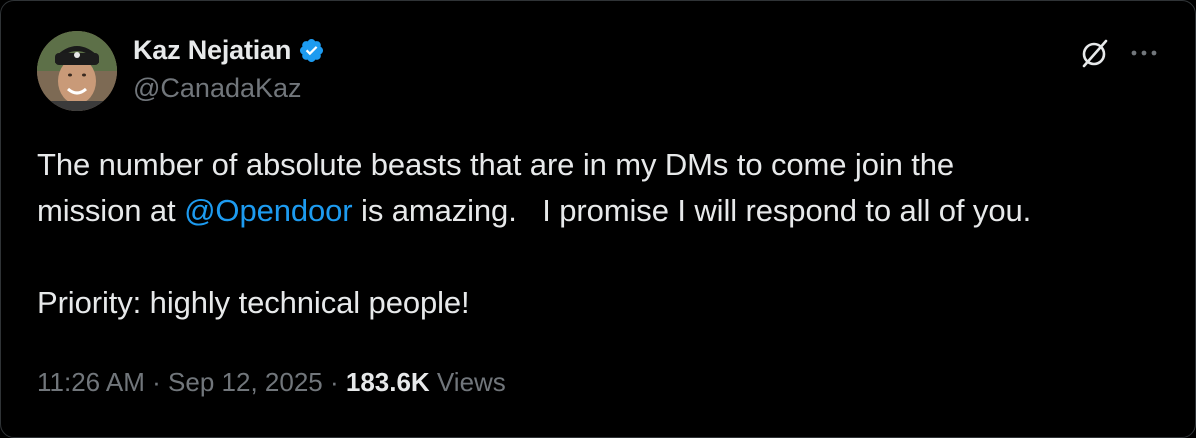 The height and width of the screenshot is (438, 1196). I want to click on tweet-meta: 11:26 AM · Sep 12, 2025 · 183.6K Views, so click(271, 382).